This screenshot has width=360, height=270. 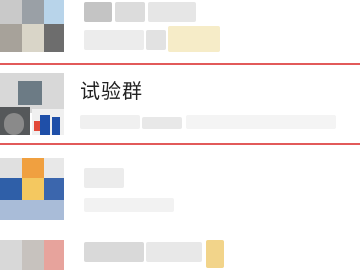 What do you see at coordinates (180, 144) in the screenshot?
I see `highlight-border-bottom` at bounding box center [180, 144].